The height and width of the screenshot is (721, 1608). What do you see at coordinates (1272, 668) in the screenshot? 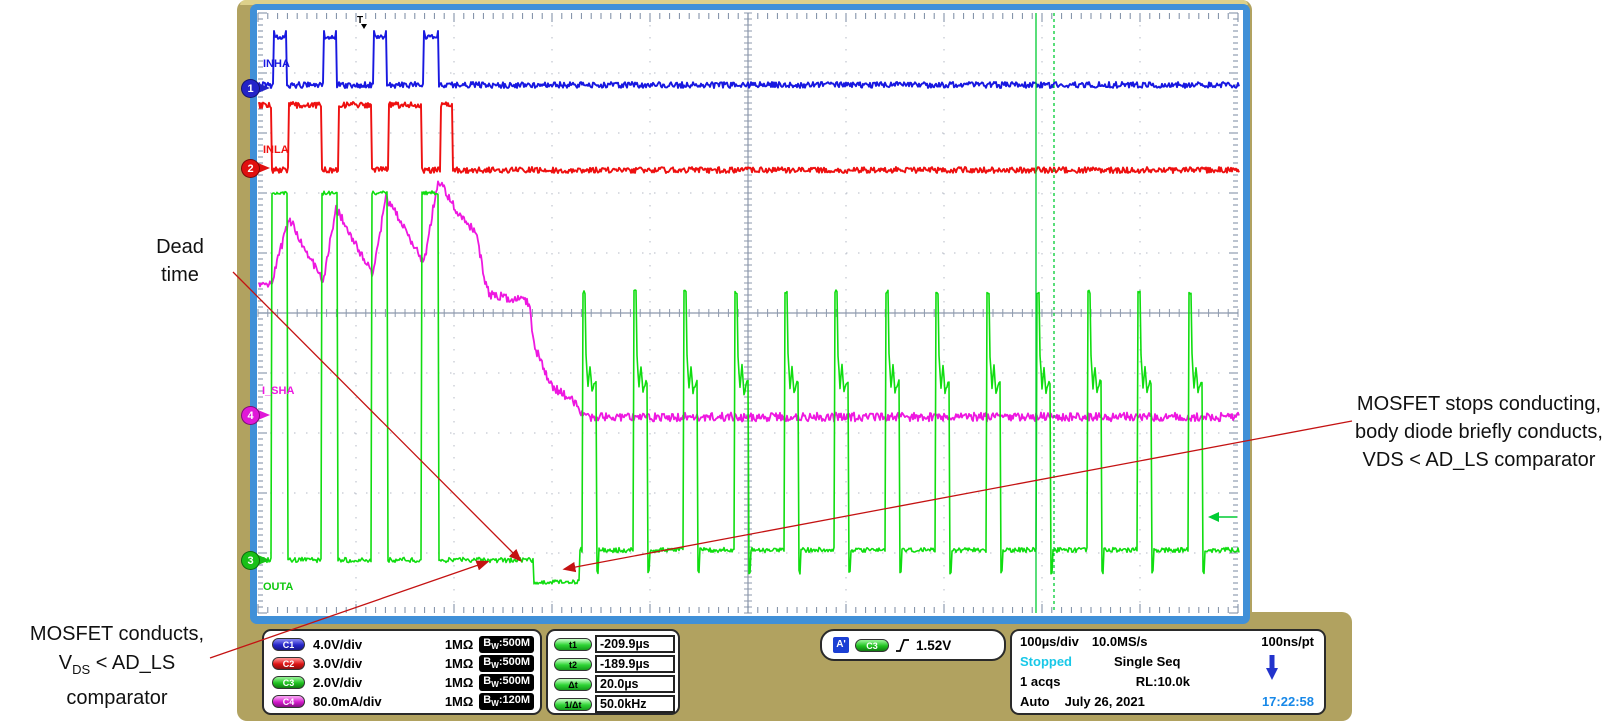
I see `scroll-down-arrow-icon` at bounding box center [1272, 668].